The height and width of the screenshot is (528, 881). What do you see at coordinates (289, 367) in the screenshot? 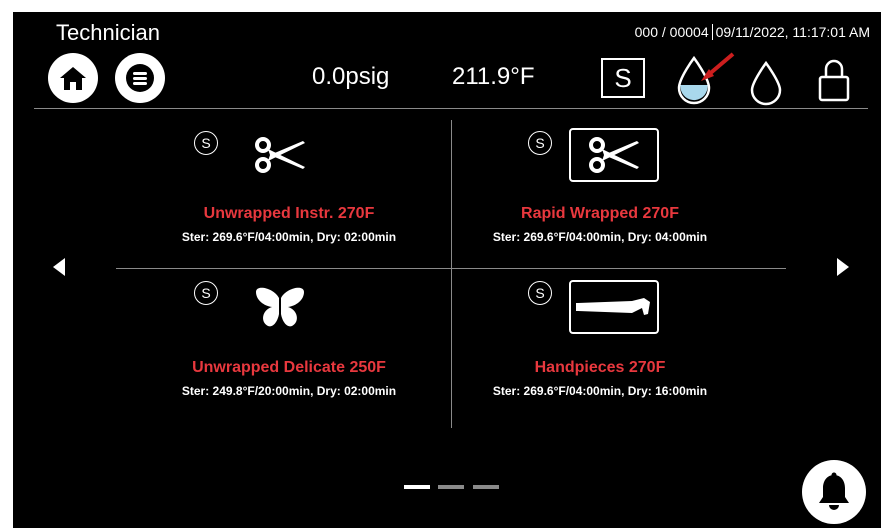
I see `program-name: Unwrapped Delicate 250F` at bounding box center [289, 367].